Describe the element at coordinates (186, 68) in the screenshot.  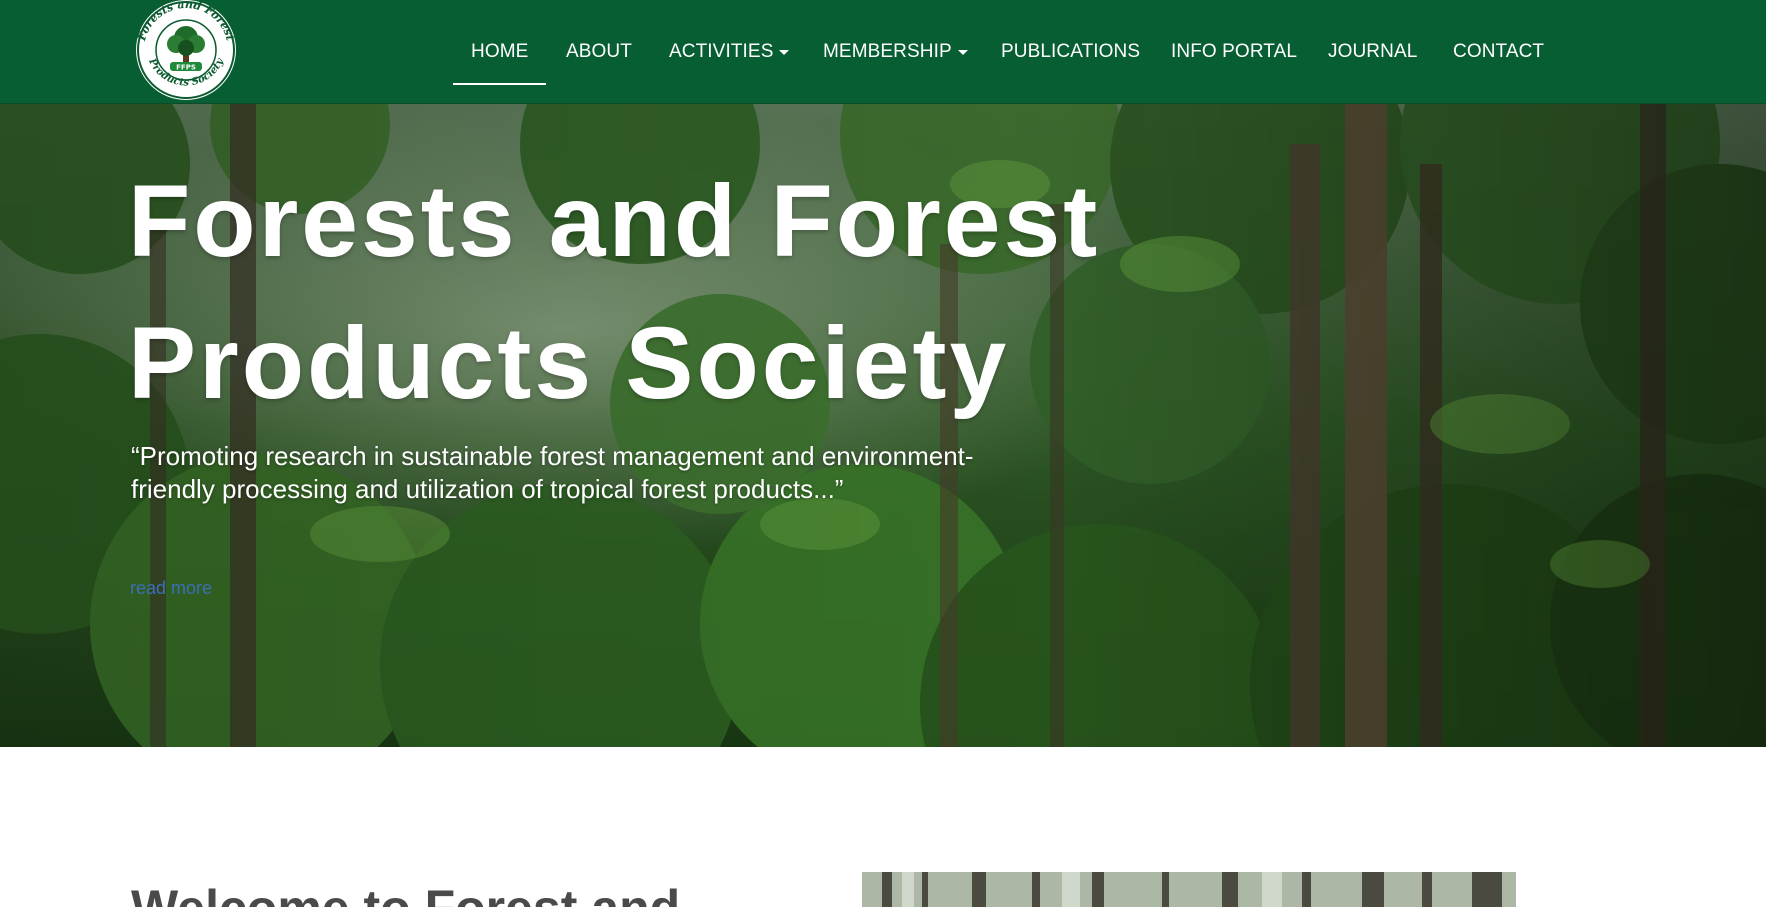
I see `logo-badge: FFPS` at that location.